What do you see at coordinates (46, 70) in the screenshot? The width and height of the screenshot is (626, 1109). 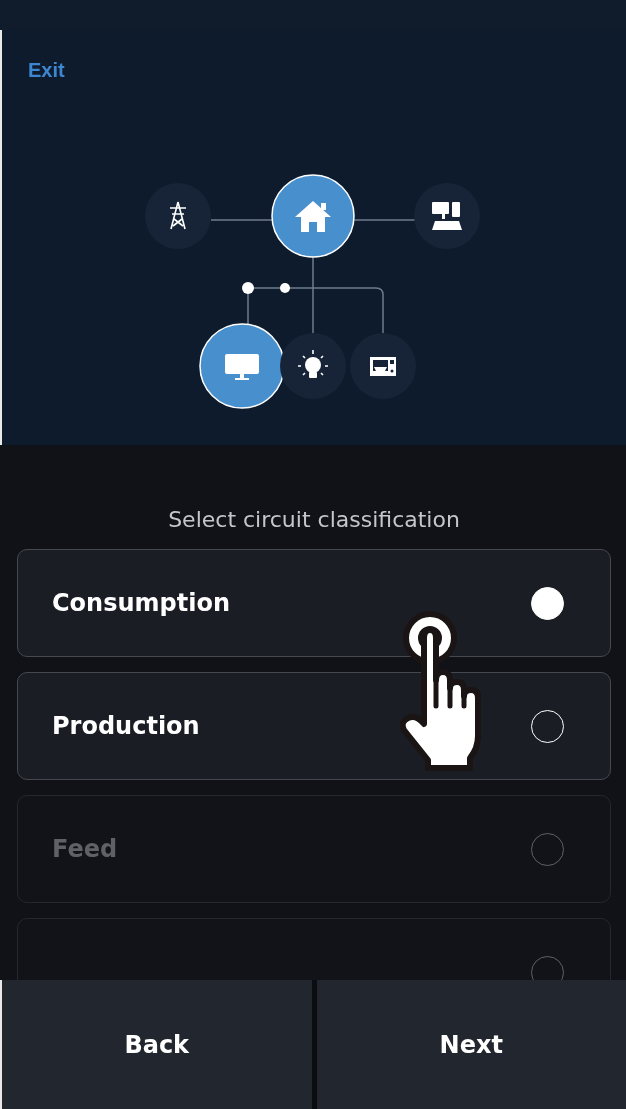 I see `exit-link: Exit` at bounding box center [46, 70].